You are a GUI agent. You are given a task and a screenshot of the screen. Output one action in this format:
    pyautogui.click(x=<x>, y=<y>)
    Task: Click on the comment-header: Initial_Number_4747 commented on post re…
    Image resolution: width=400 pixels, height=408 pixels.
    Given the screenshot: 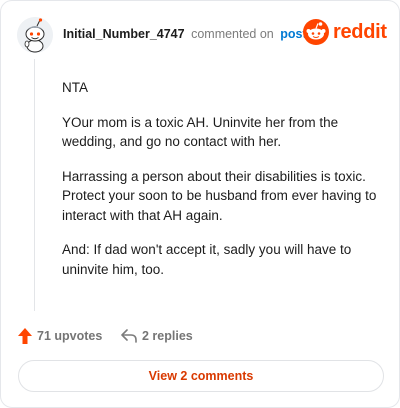 What is the action you would take?
    pyautogui.click(x=202, y=35)
    